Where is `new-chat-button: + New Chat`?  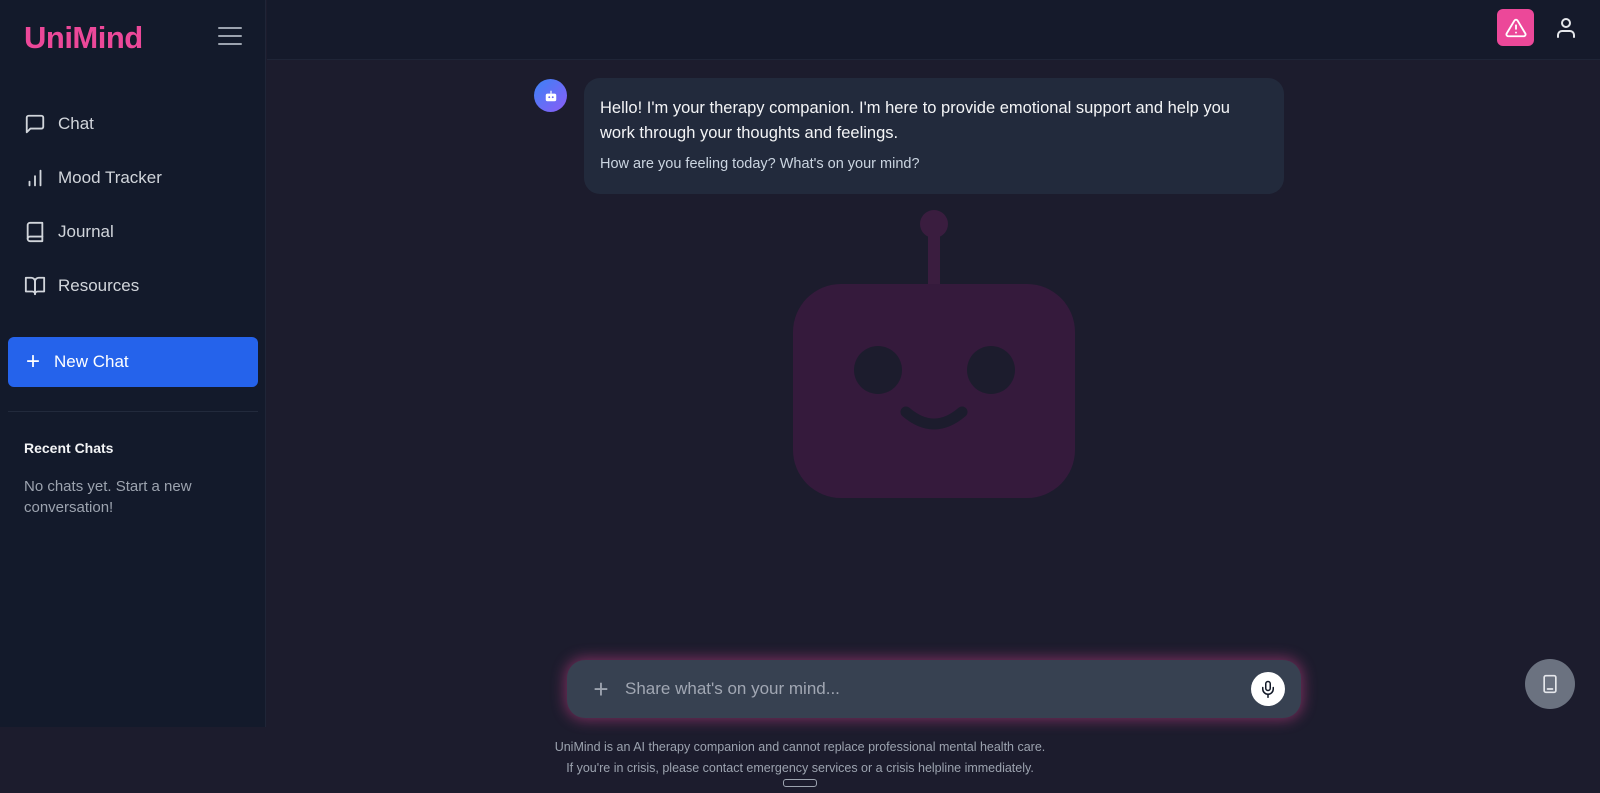 new-chat-button: + New Chat is located at coordinates (133, 362).